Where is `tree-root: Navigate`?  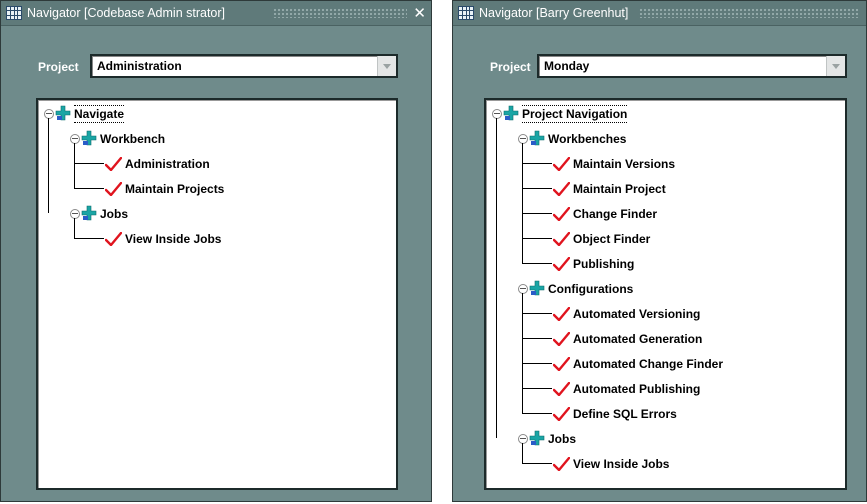 tree-root: Navigate is located at coordinates (217, 114).